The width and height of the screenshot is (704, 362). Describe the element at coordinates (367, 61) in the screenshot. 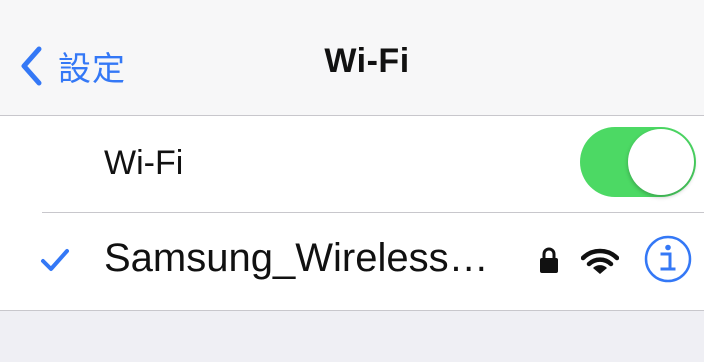

I see `page-title: Wi-Fi` at that location.